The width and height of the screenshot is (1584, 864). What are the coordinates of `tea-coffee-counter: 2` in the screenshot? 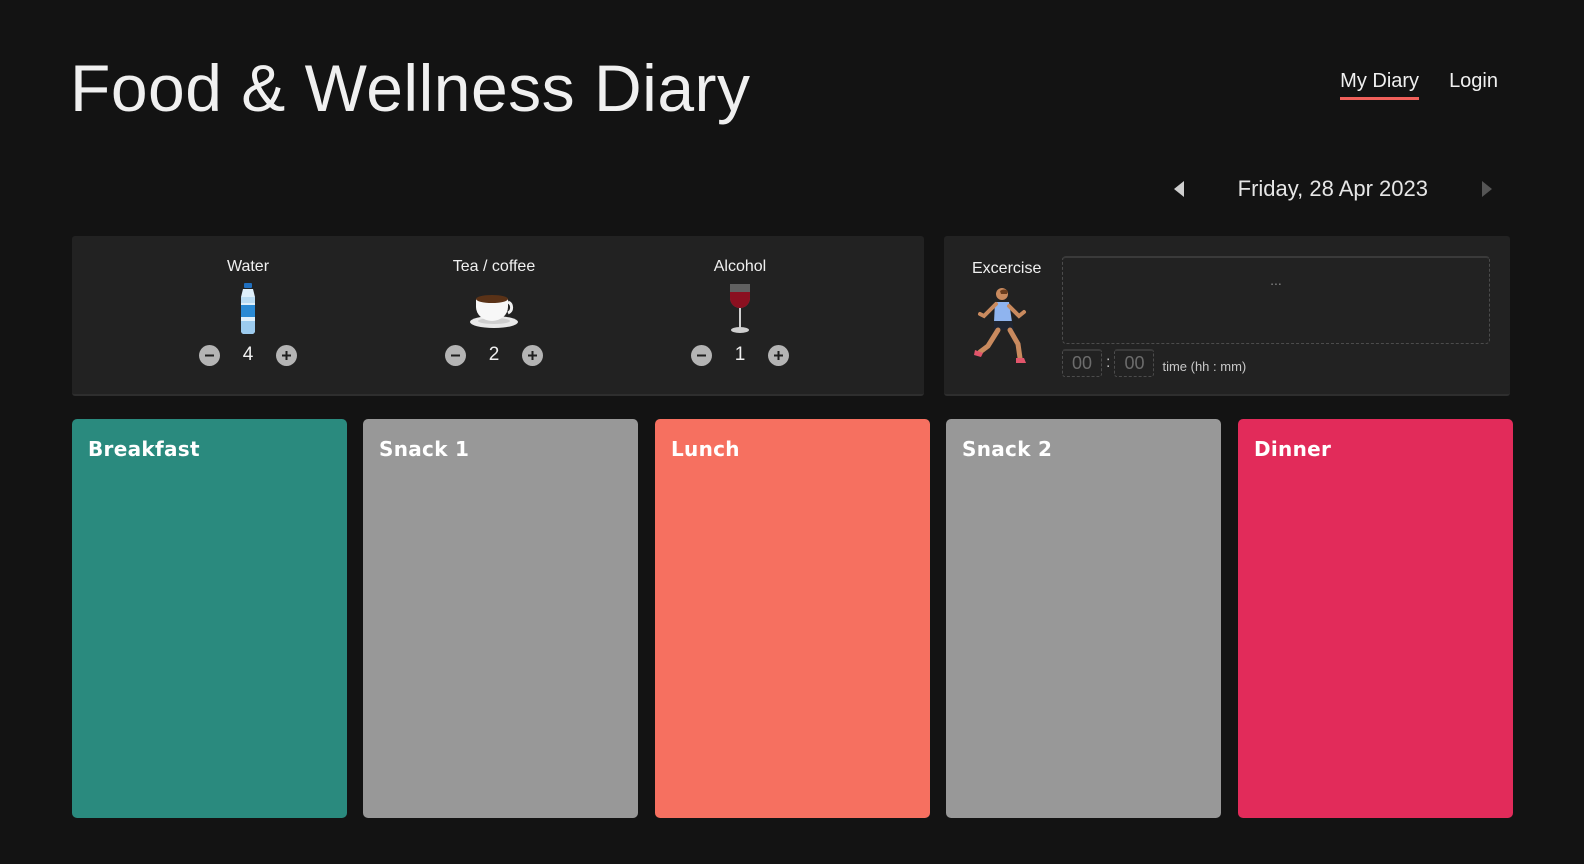 It's located at (494, 355).